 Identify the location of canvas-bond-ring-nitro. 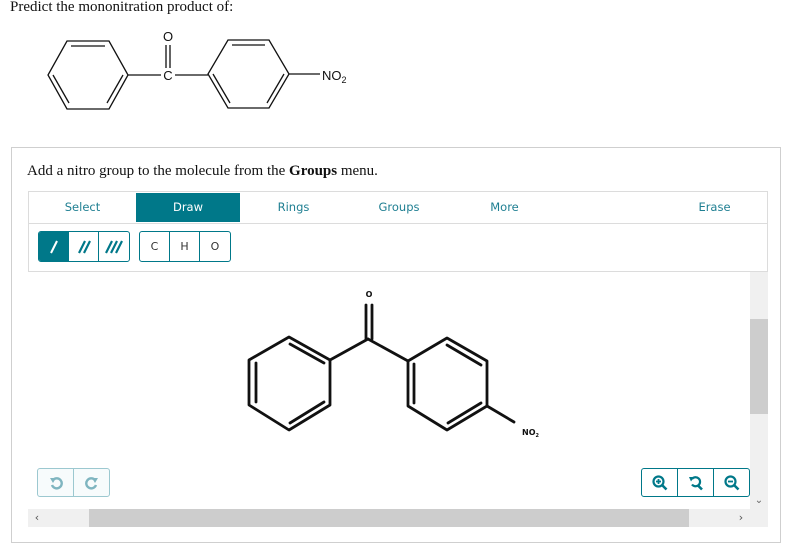
(500, 414).